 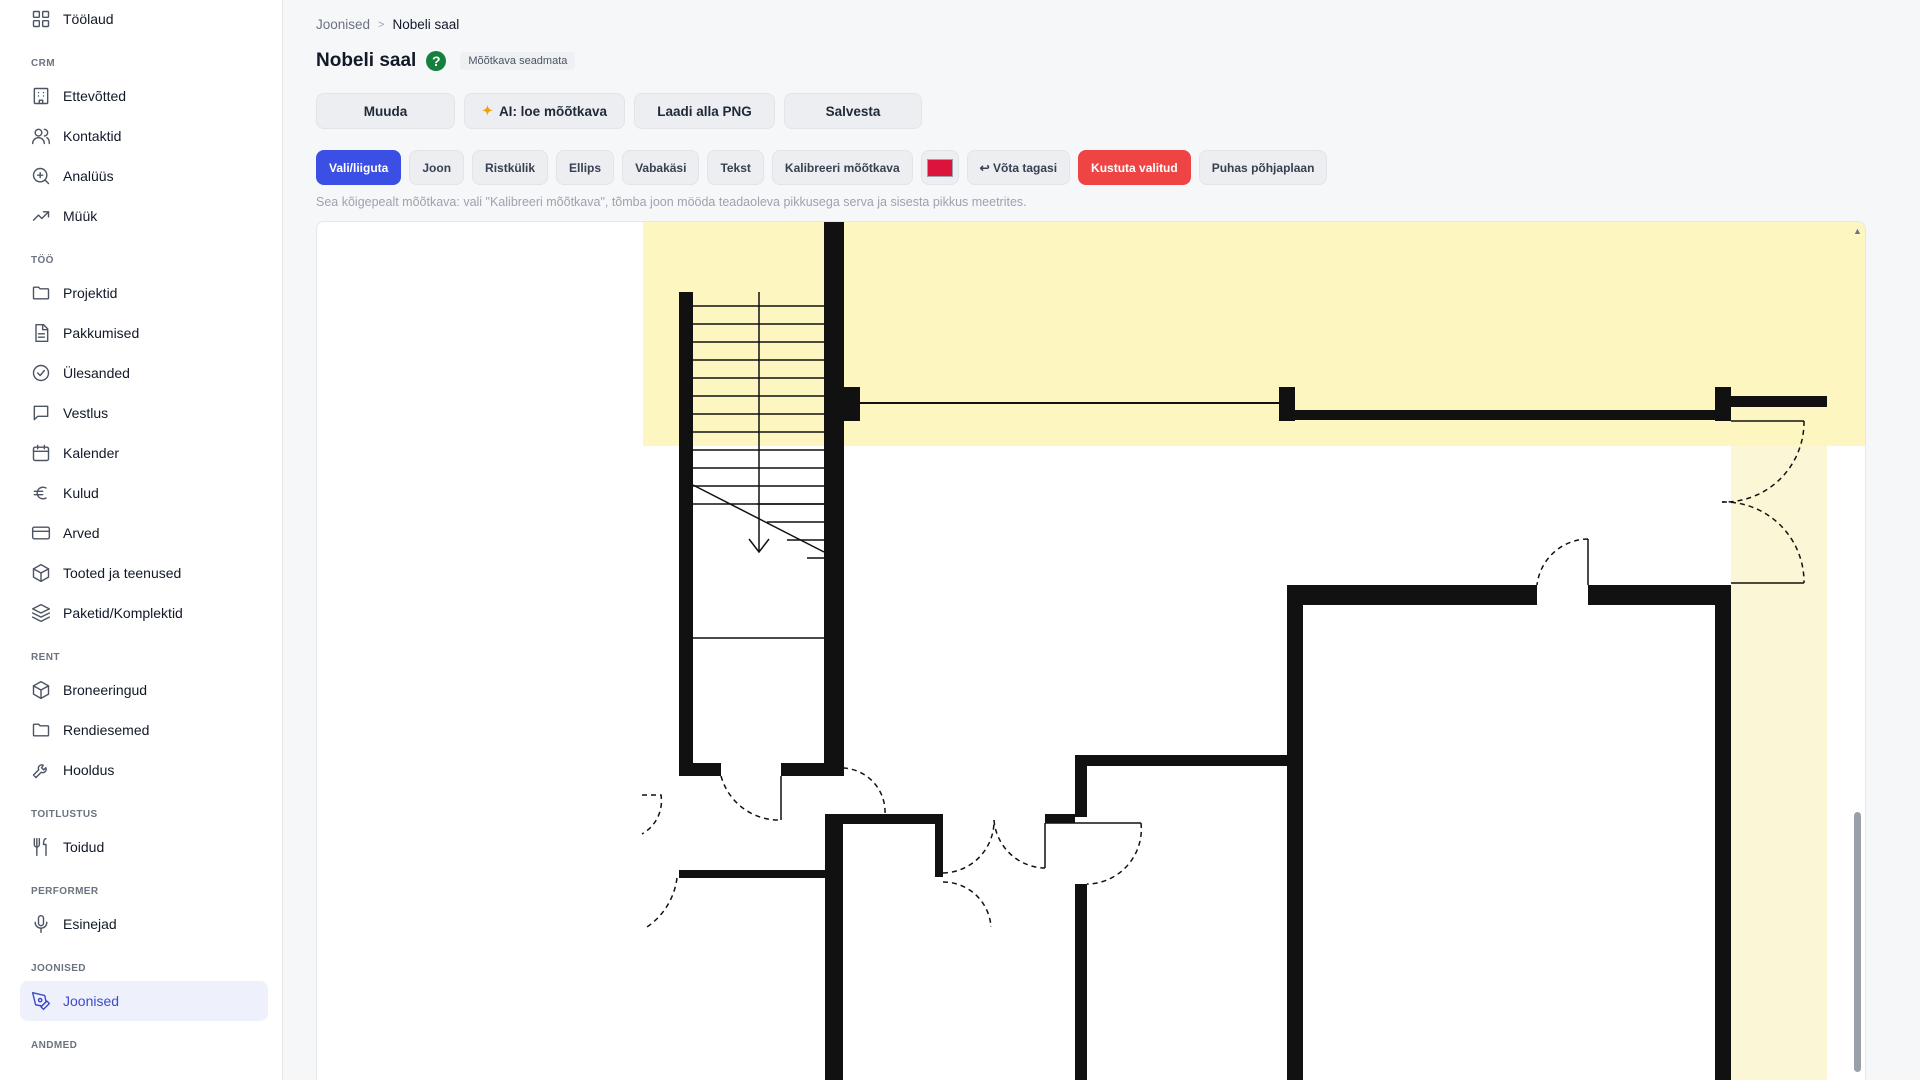 I want to click on layers-icon, so click(x=41, y=613).